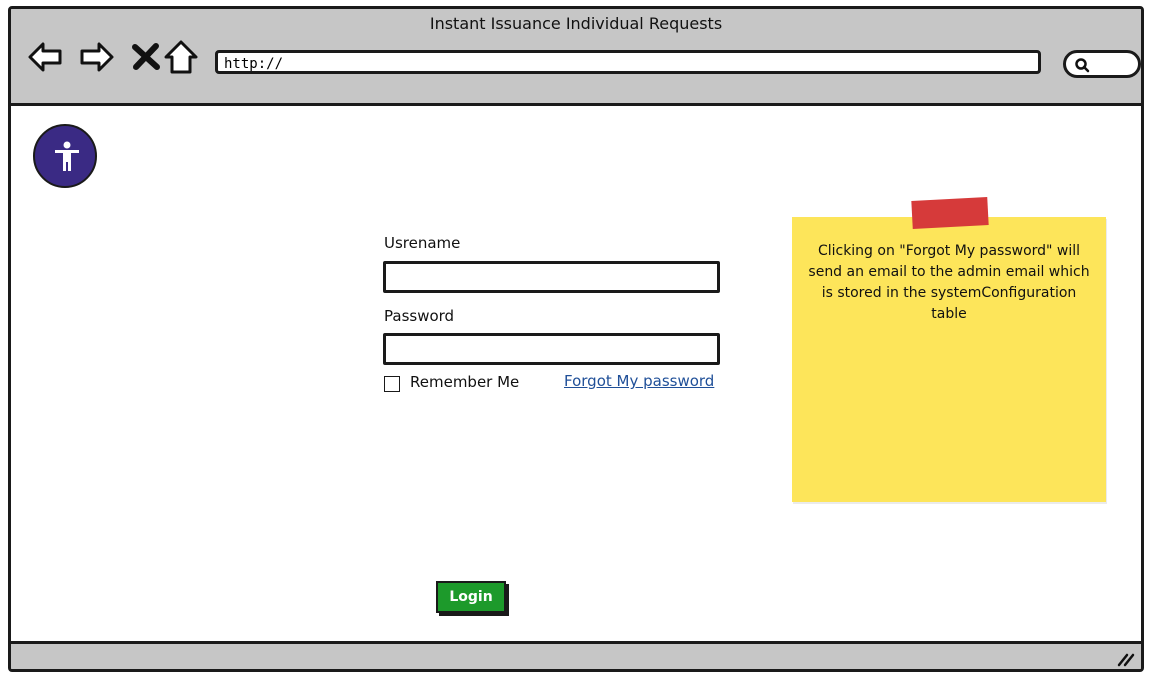 The height and width of the screenshot is (675, 1150). What do you see at coordinates (639, 381) in the screenshot?
I see `forgot-password-link: Forgot My password` at bounding box center [639, 381].